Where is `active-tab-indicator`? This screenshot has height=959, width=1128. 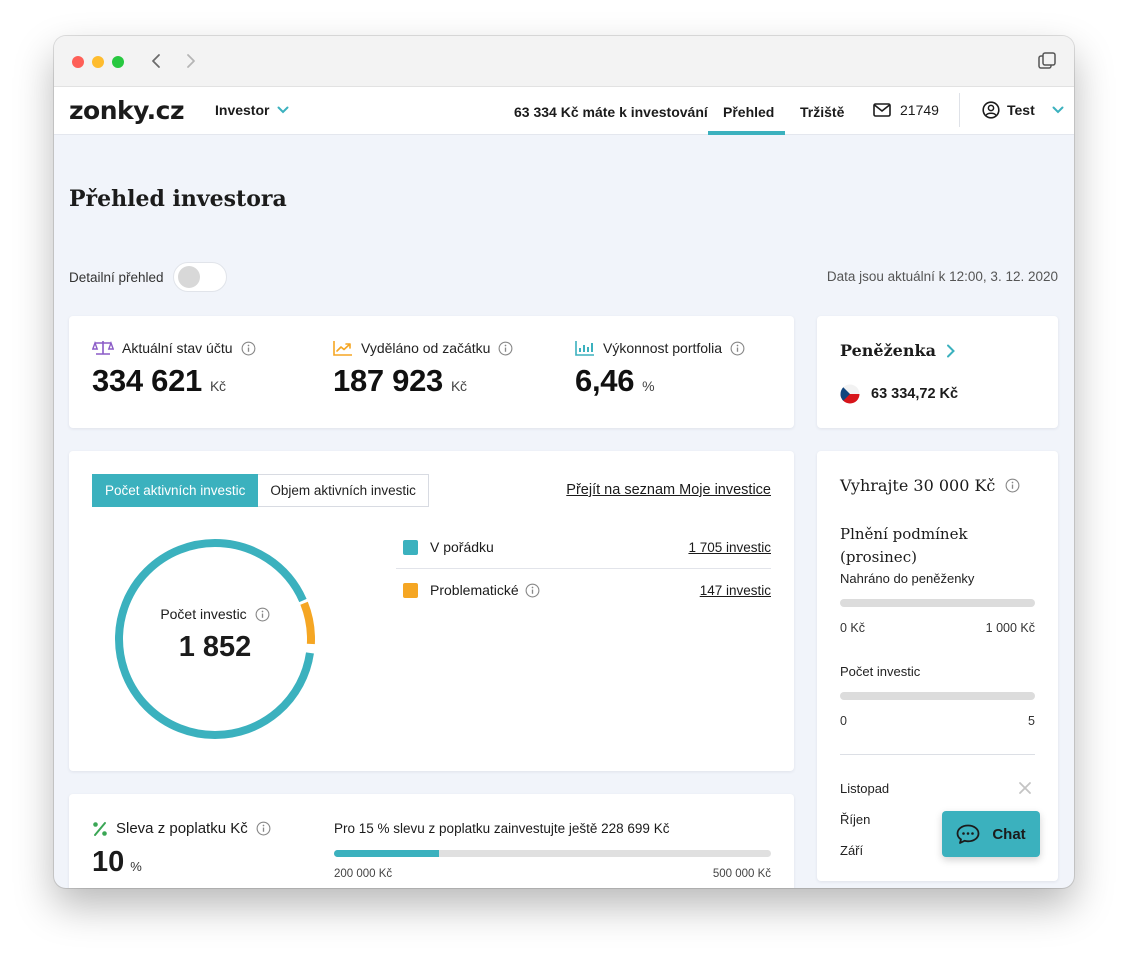 active-tab-indicator is located at coordinates (746, 133).